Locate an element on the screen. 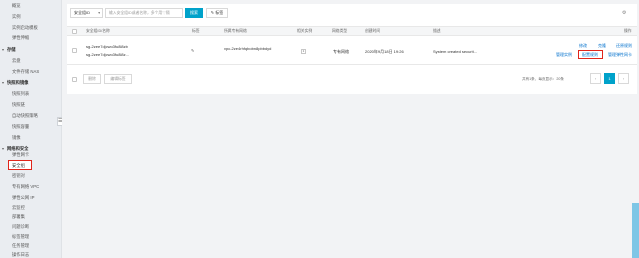 This screenshot has height=258, width=639. sidebar-item-1: 实例 is located at coordinates (31, 16).